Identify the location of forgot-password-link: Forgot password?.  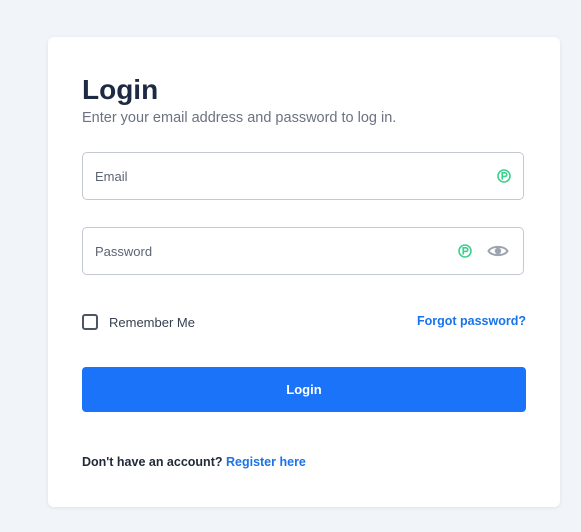
(471, 321).